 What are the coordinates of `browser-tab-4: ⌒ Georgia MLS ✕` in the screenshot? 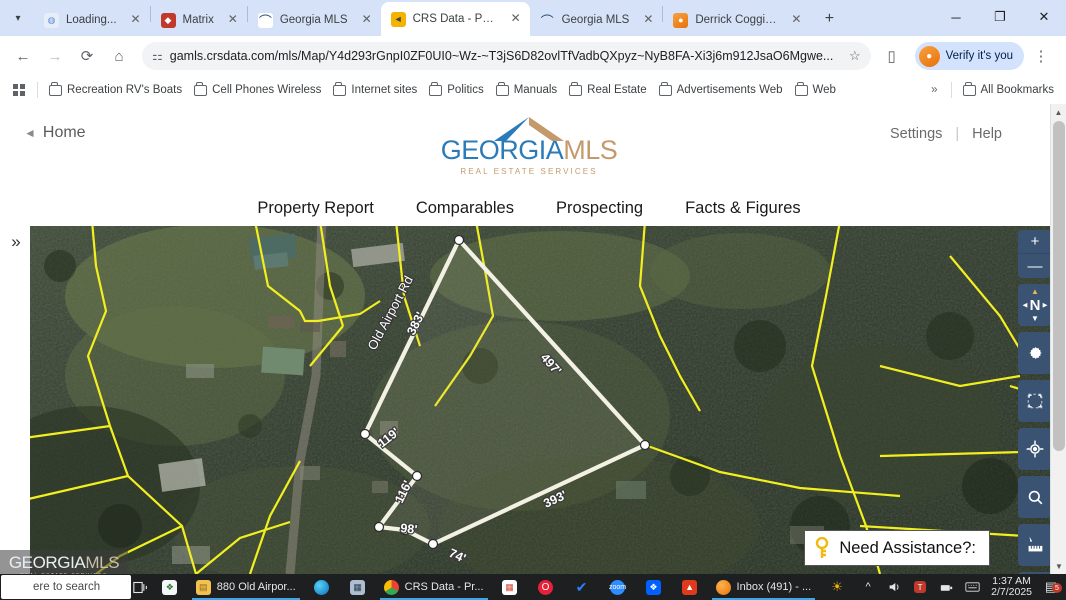 It's located at (596, 20).